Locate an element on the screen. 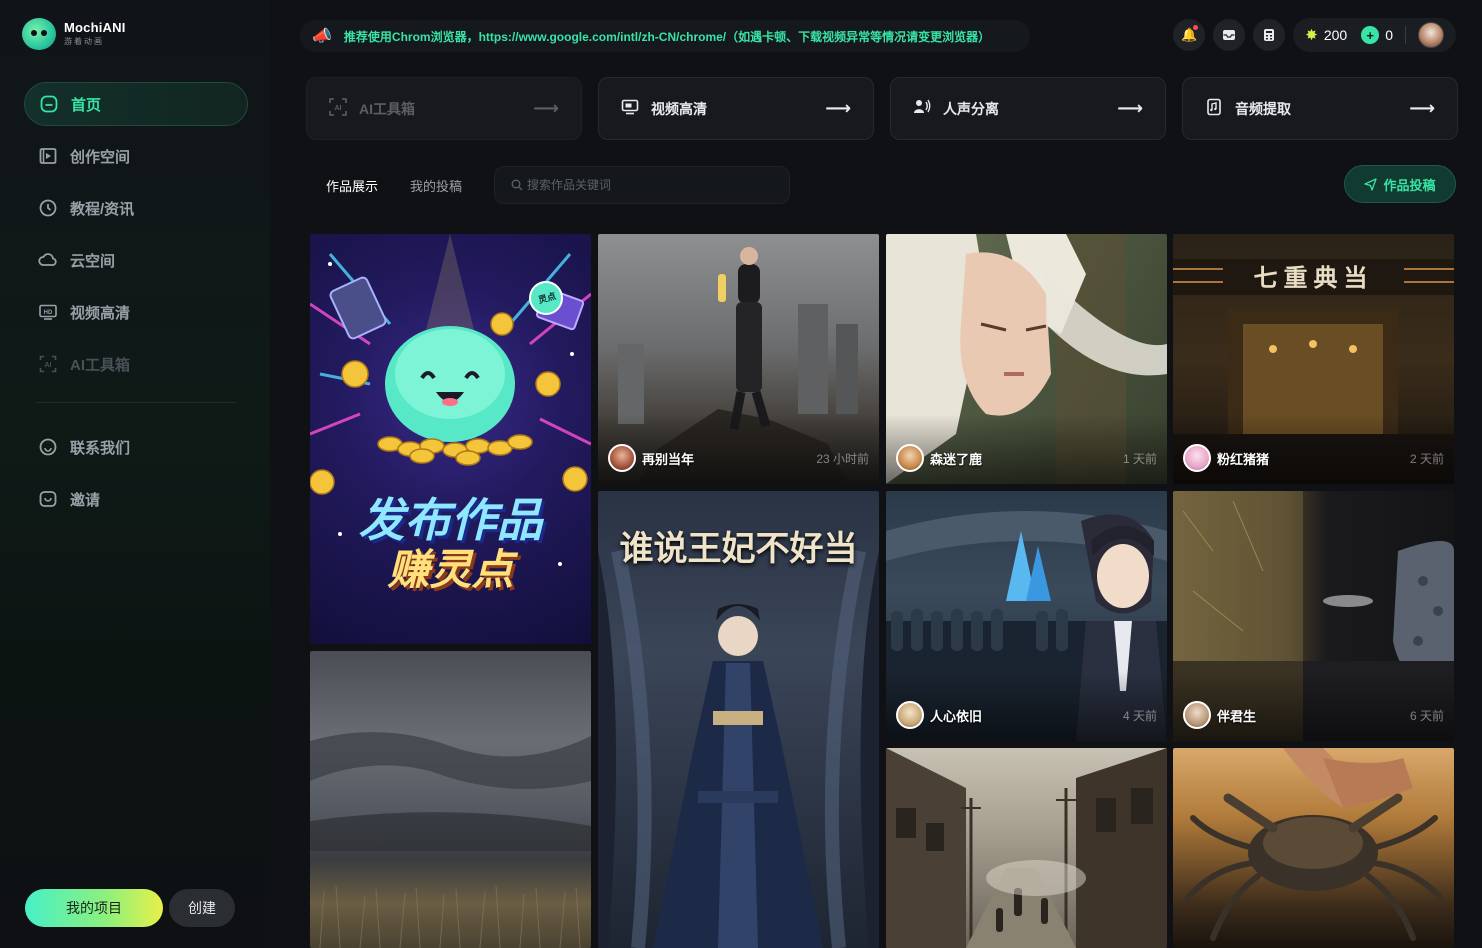  ai-icon: AI is located at coordinates (48, 364).